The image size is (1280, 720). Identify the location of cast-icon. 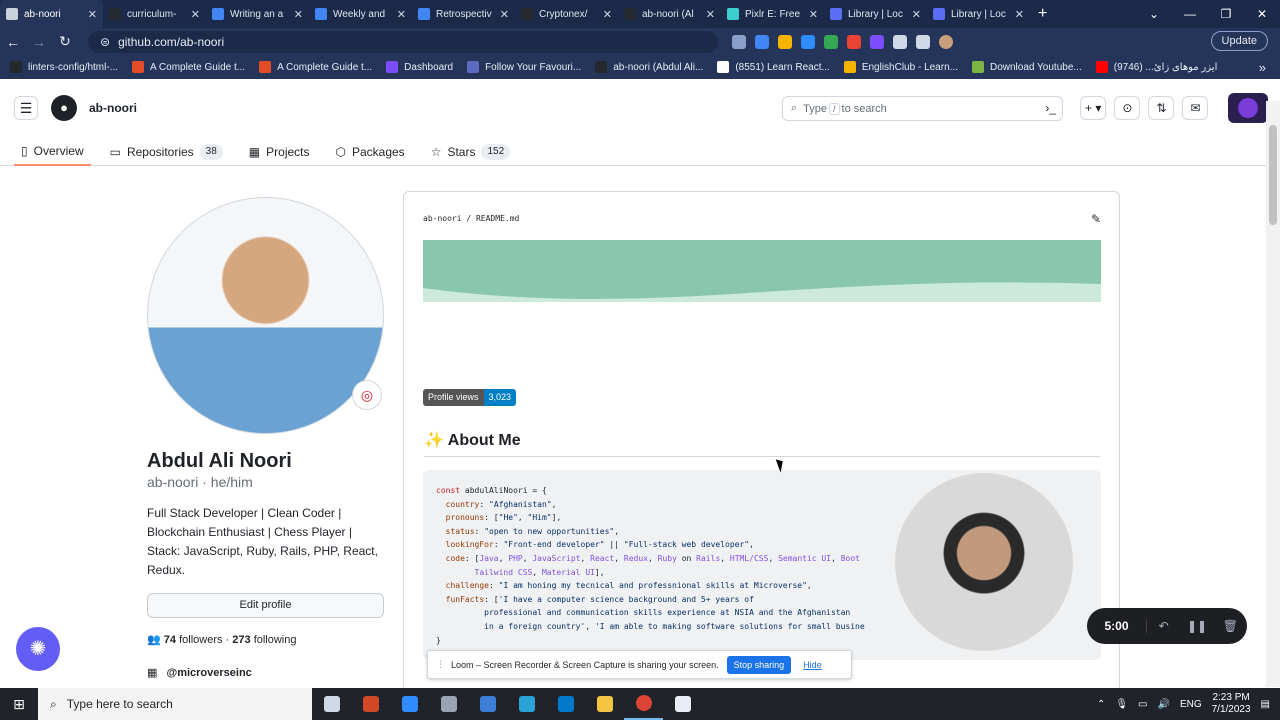
(739, 41).